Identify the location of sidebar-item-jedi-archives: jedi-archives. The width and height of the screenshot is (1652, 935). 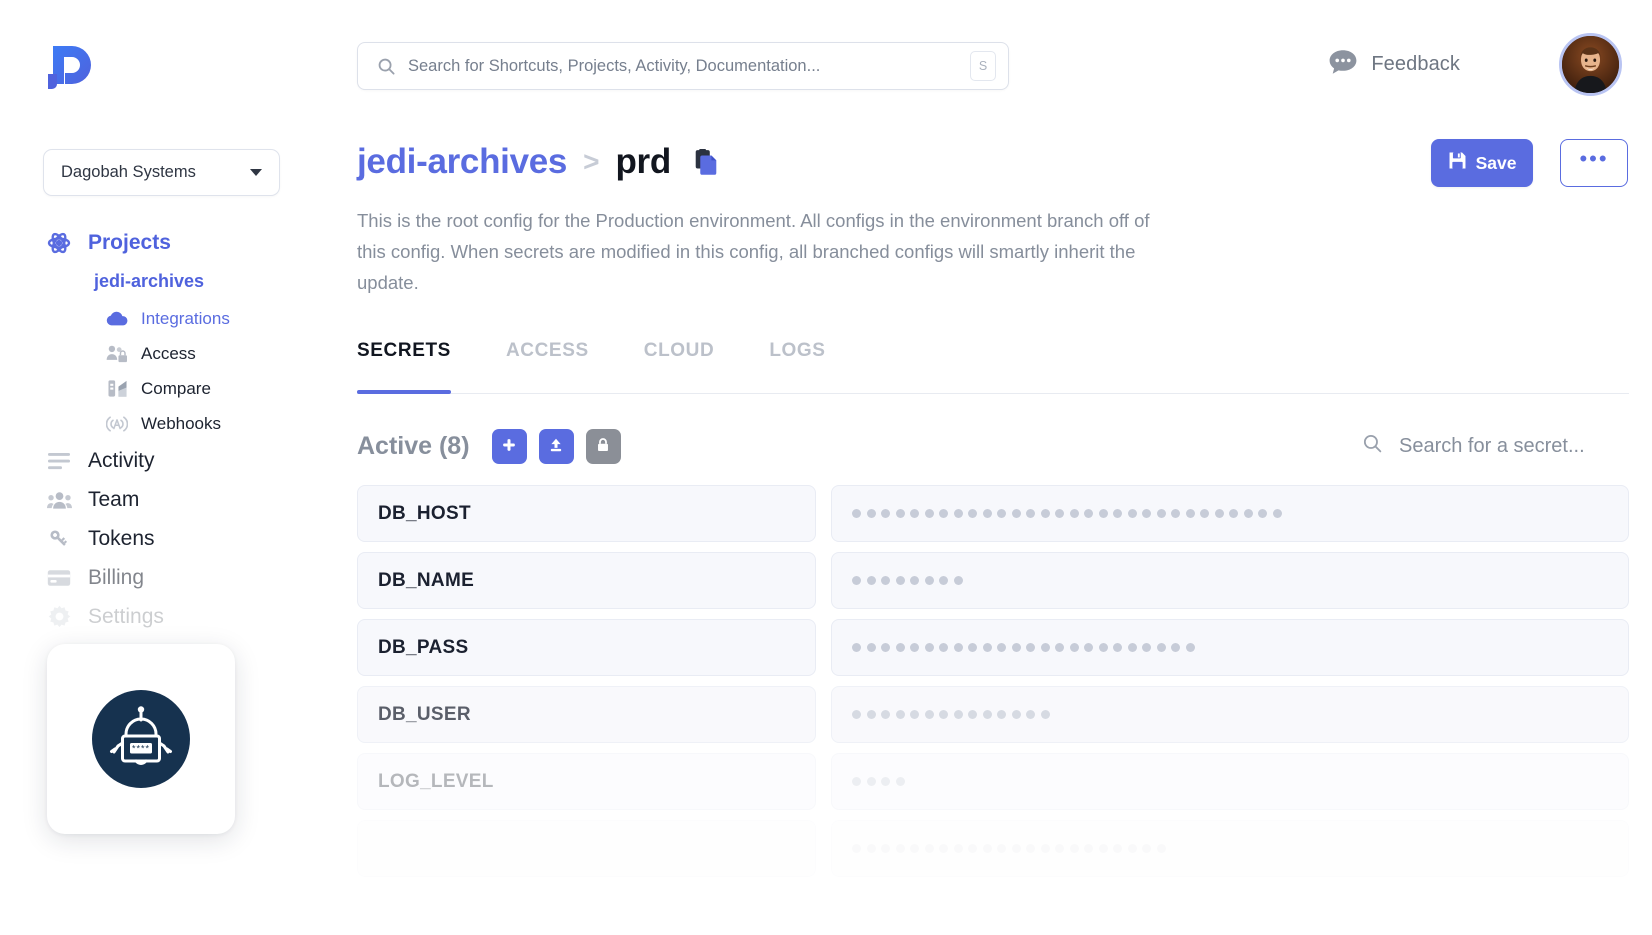
(170, 281).